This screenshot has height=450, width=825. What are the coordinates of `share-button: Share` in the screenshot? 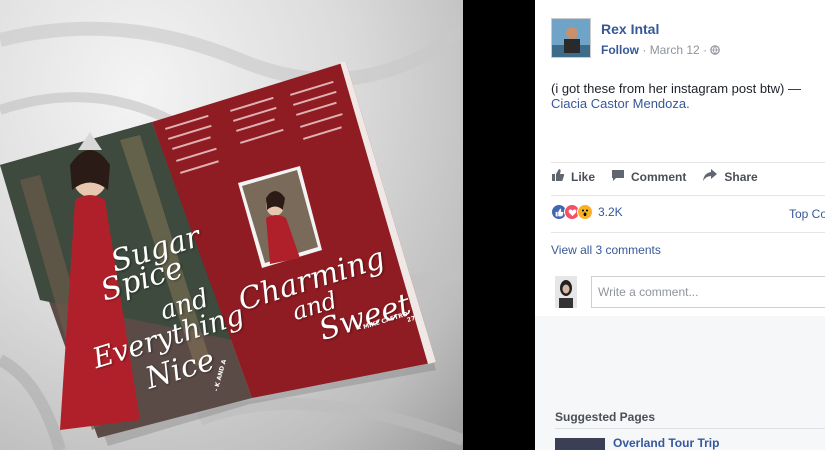 It's located at (730, 176).